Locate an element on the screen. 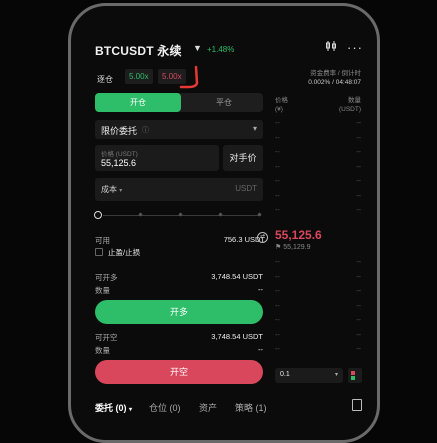  cost-unit: USDT is located at coordinates (246, 188).